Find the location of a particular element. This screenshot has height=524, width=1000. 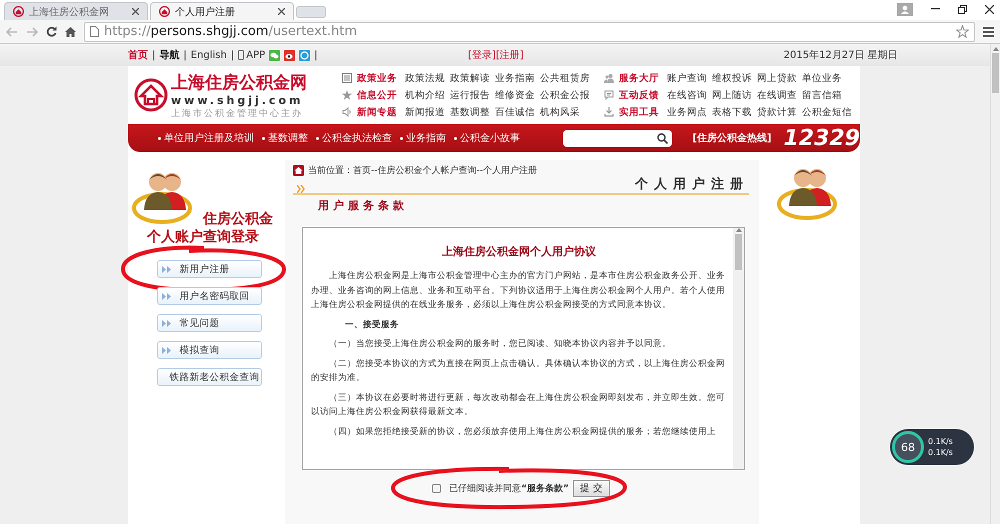

menu-icon is located at coordinates (988, 31).